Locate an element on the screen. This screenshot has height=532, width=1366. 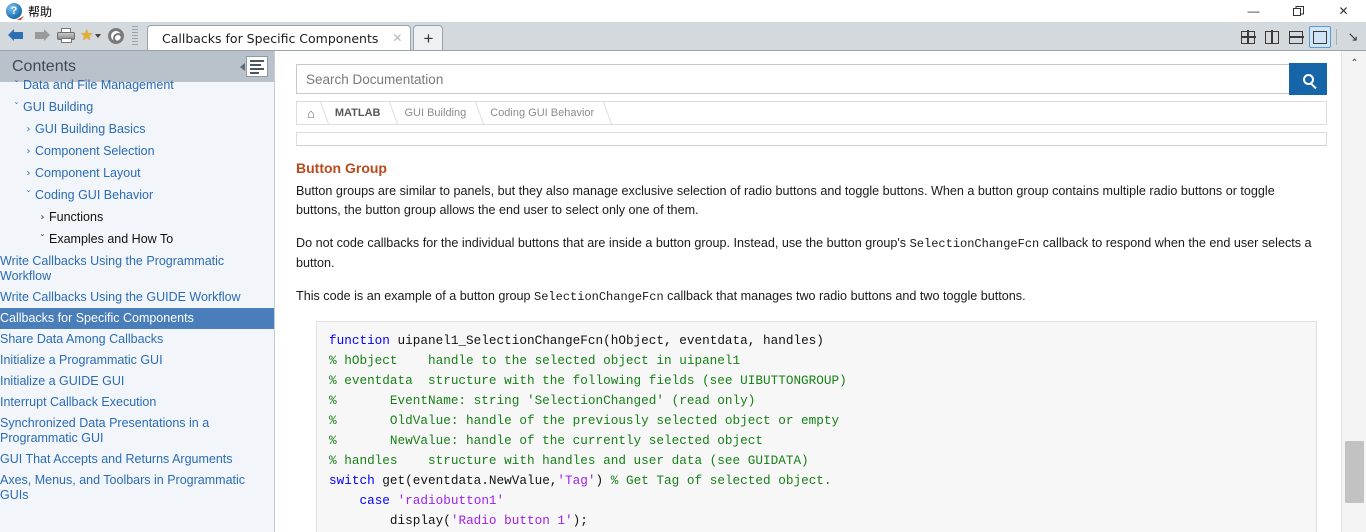
sidebar-item-coding-gui-behavior: ˇ Coding GUI Behavior is located at coordinates (137, 196).